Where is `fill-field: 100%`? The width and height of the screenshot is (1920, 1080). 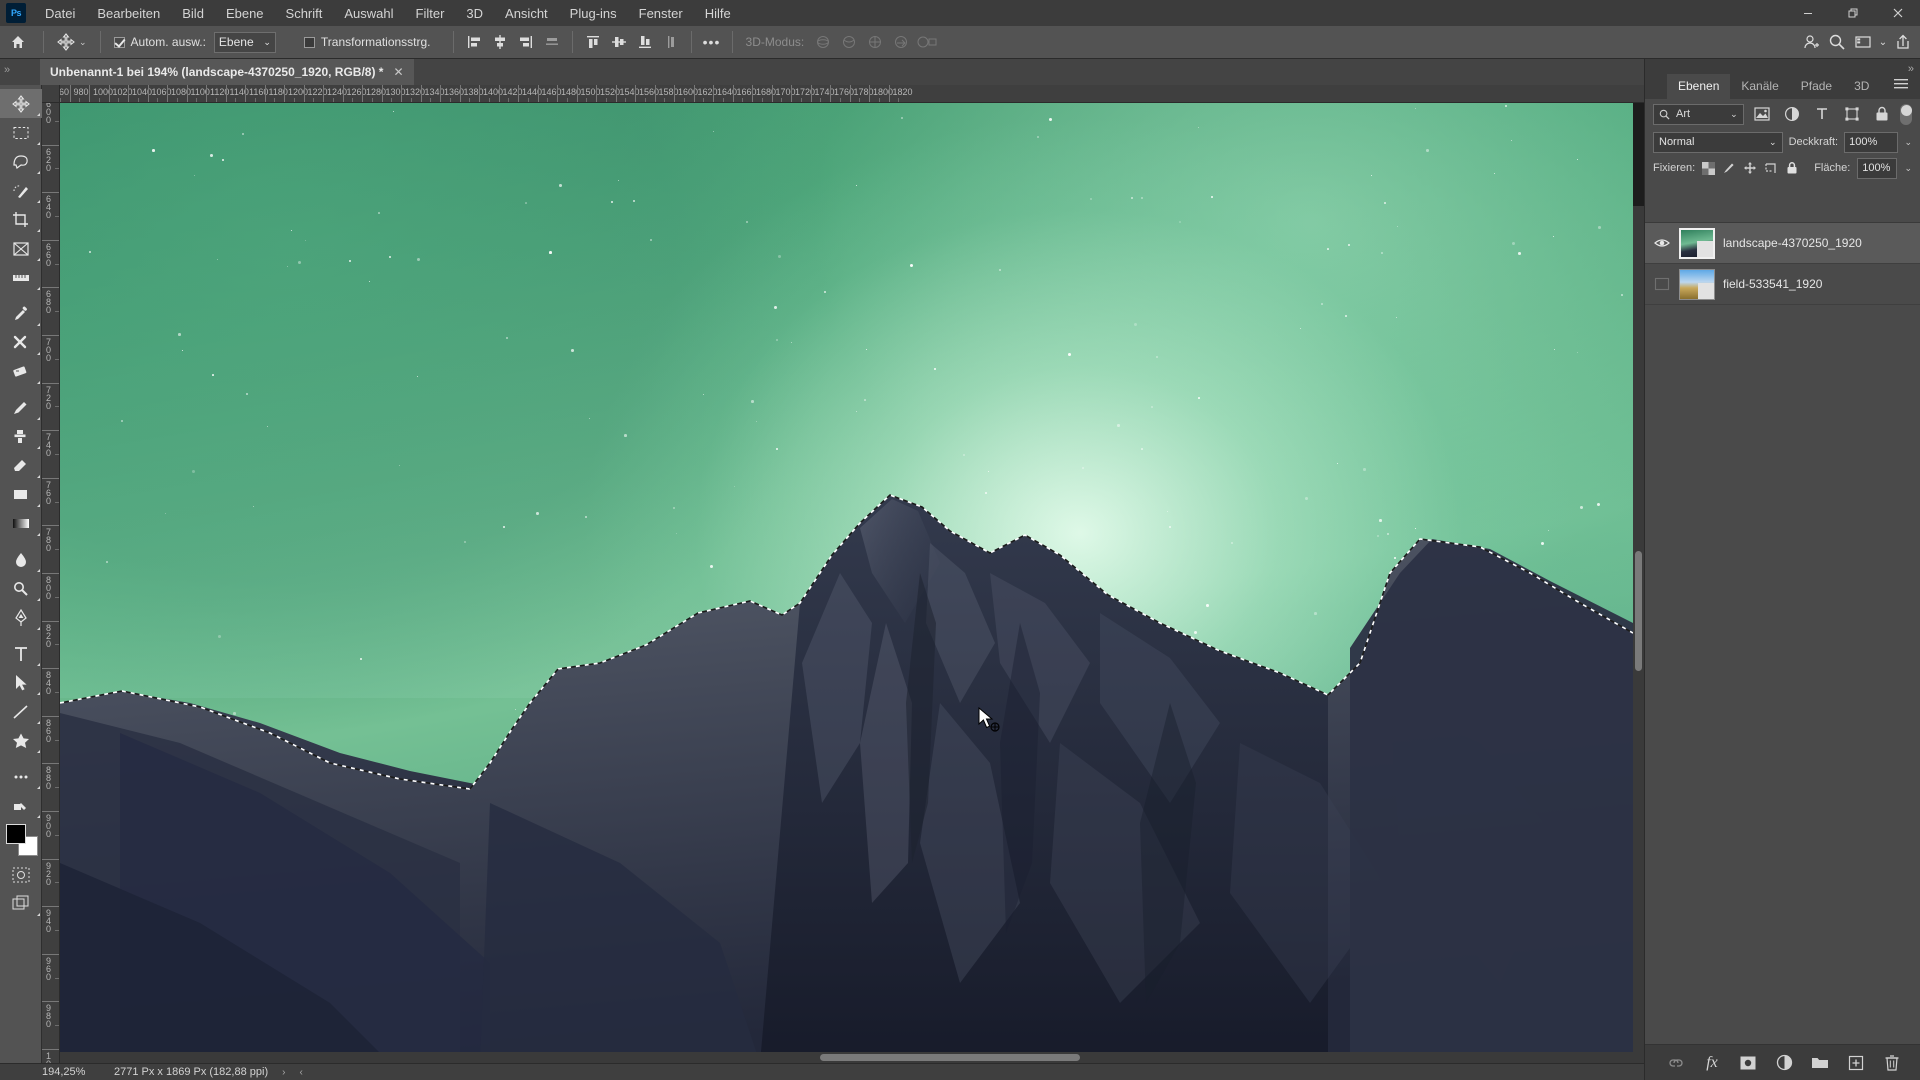 fill-field: 100% is located at coordinates (1877, 168).